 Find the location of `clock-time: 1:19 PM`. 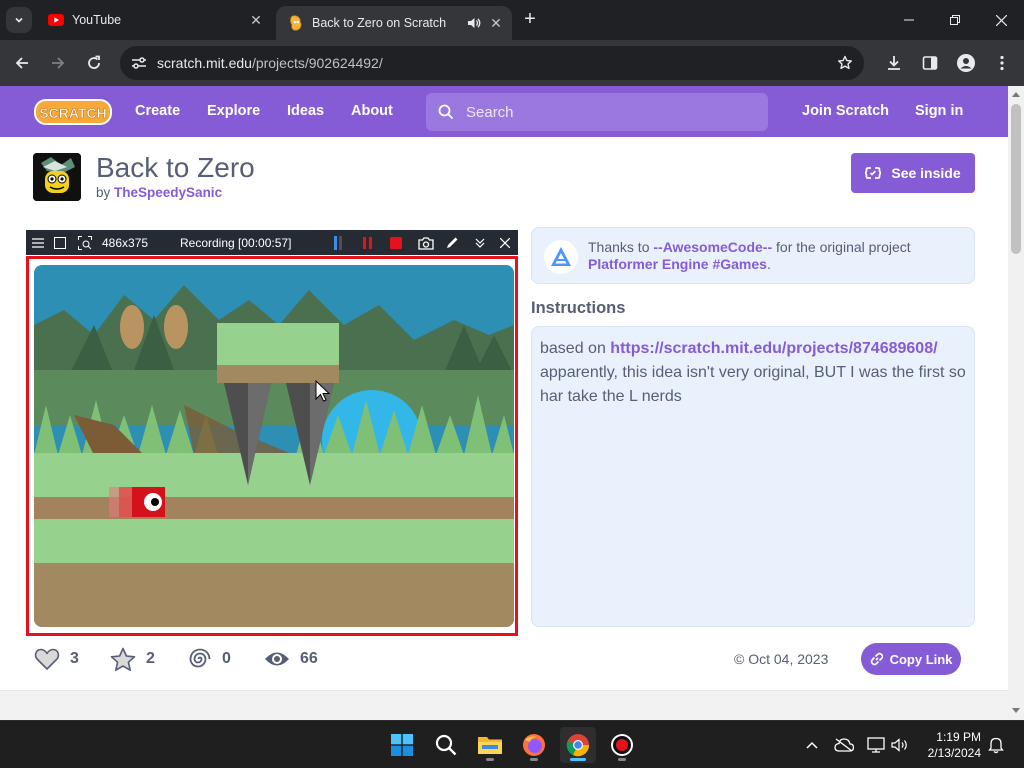

clock-time: 1:19 PM is located at coordinates (958, 737).